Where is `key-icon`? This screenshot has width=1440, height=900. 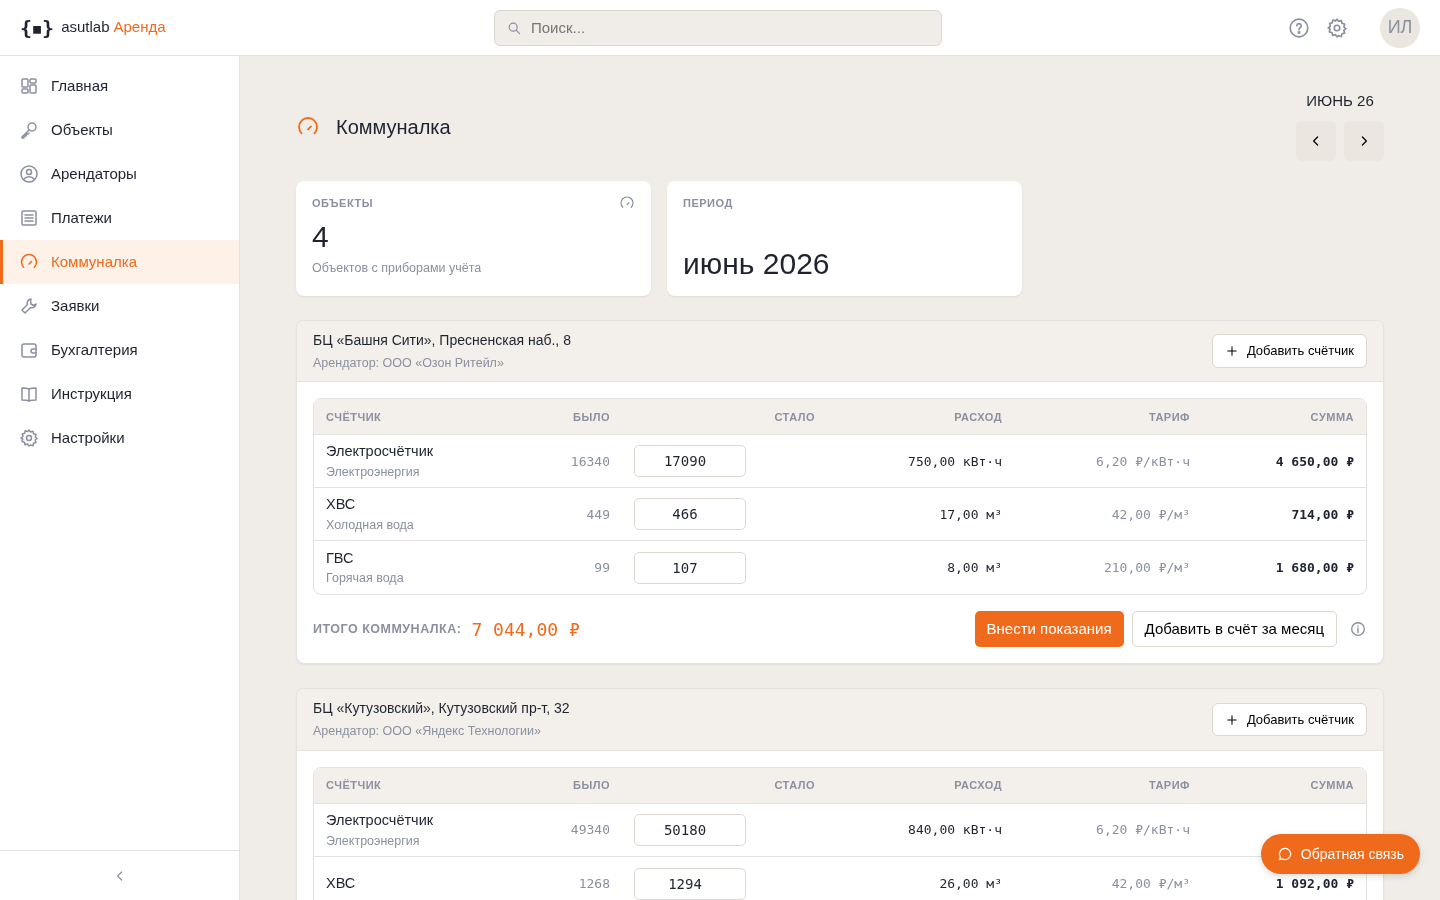 key-icon is located at coordinates (29, 130).